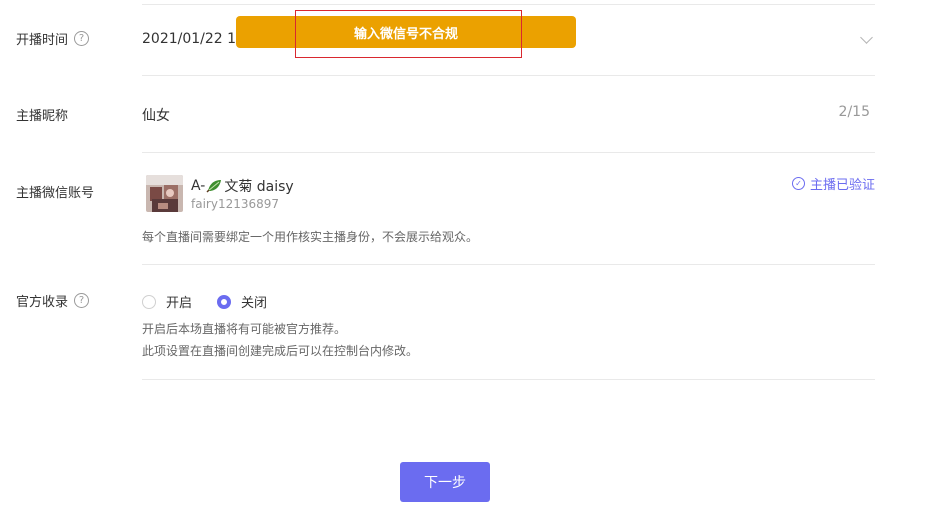 This screenshot has width=926, height=518. What do you see at coordinates (42, 302) in the screenshot?
I see `official-label-text: 官方收录` at bounding box center [42, 302].